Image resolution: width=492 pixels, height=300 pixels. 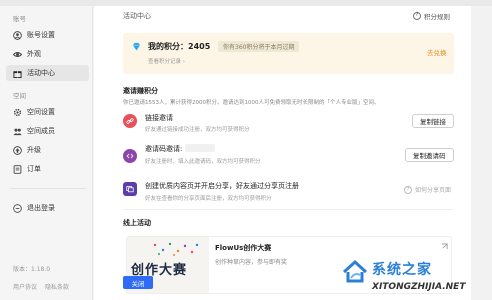 I want to click on members-icon, so click(x=17, y=131).